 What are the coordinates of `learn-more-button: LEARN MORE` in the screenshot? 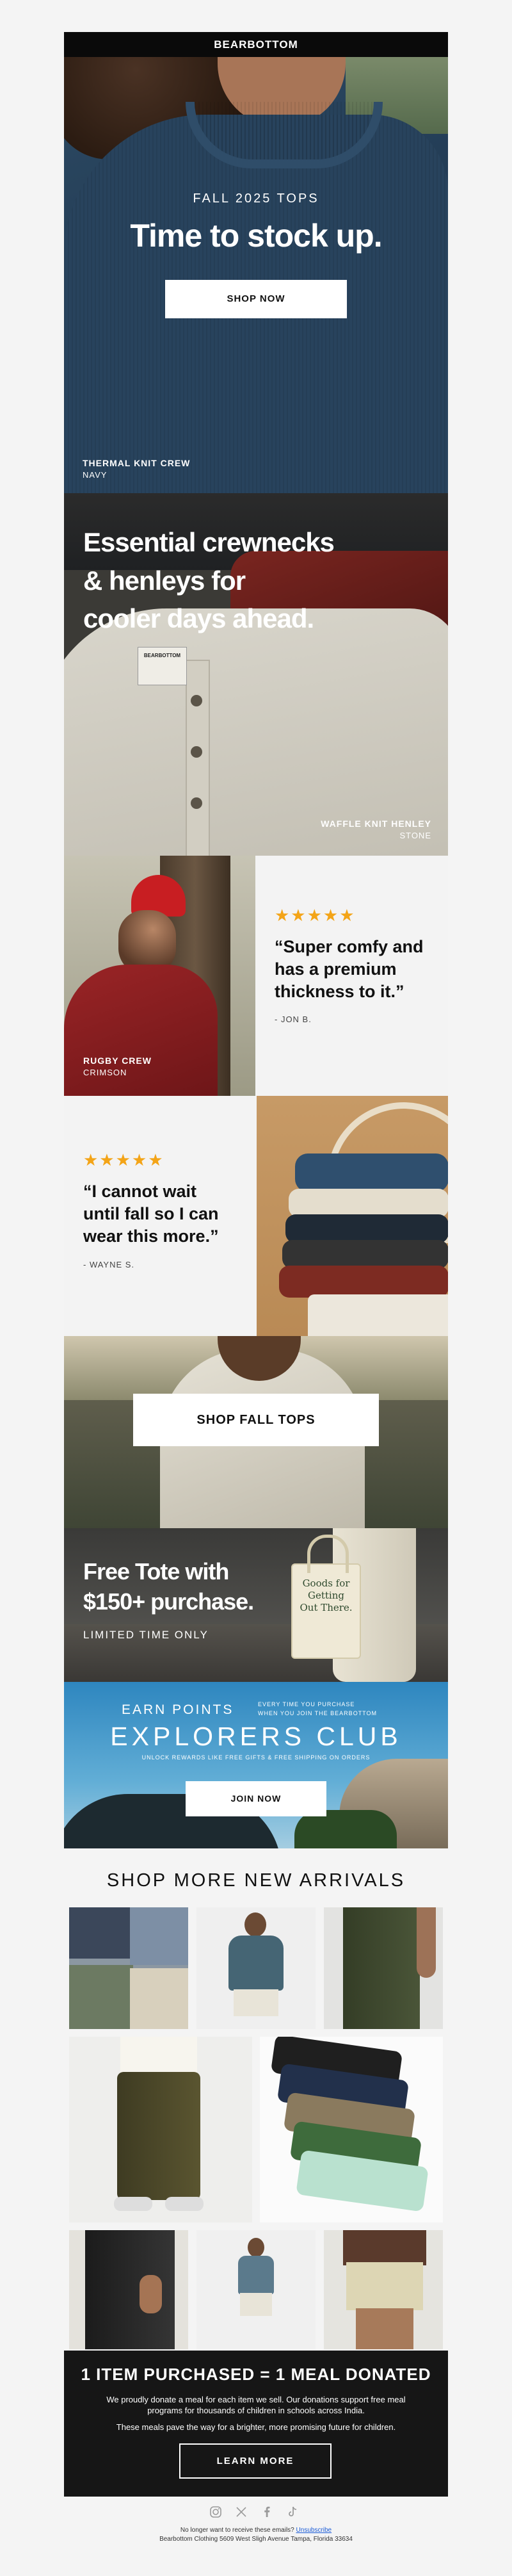 It's located at (255, 2461).